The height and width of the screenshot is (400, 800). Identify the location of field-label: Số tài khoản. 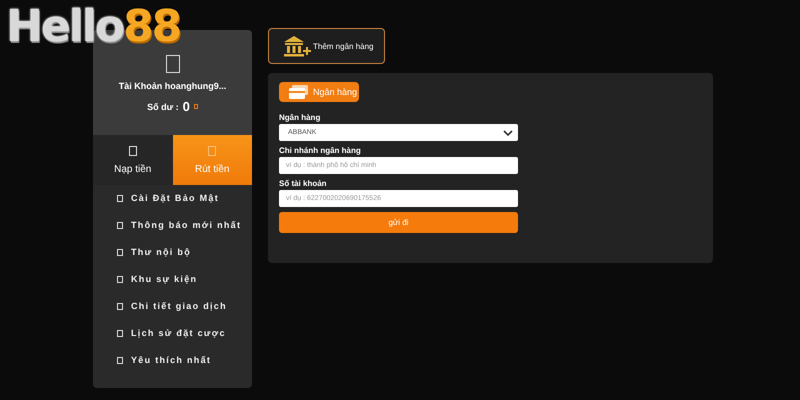
(303, 183).